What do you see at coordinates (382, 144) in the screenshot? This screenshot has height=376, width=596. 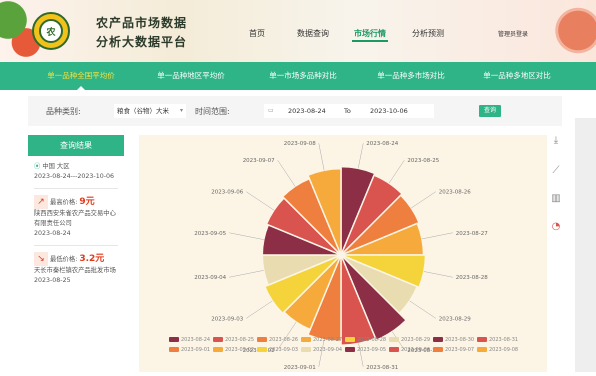 I see `slice-label: 2023-08-24` at bounding box center [382, 144].